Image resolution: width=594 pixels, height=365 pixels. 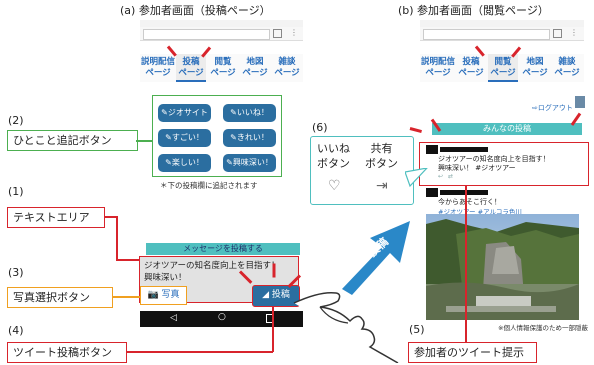 What do you see at coordinates (249, 113) in the screenshot?
I see `quick-button-like: ✎いいね！` at bounding box center [249, 113].